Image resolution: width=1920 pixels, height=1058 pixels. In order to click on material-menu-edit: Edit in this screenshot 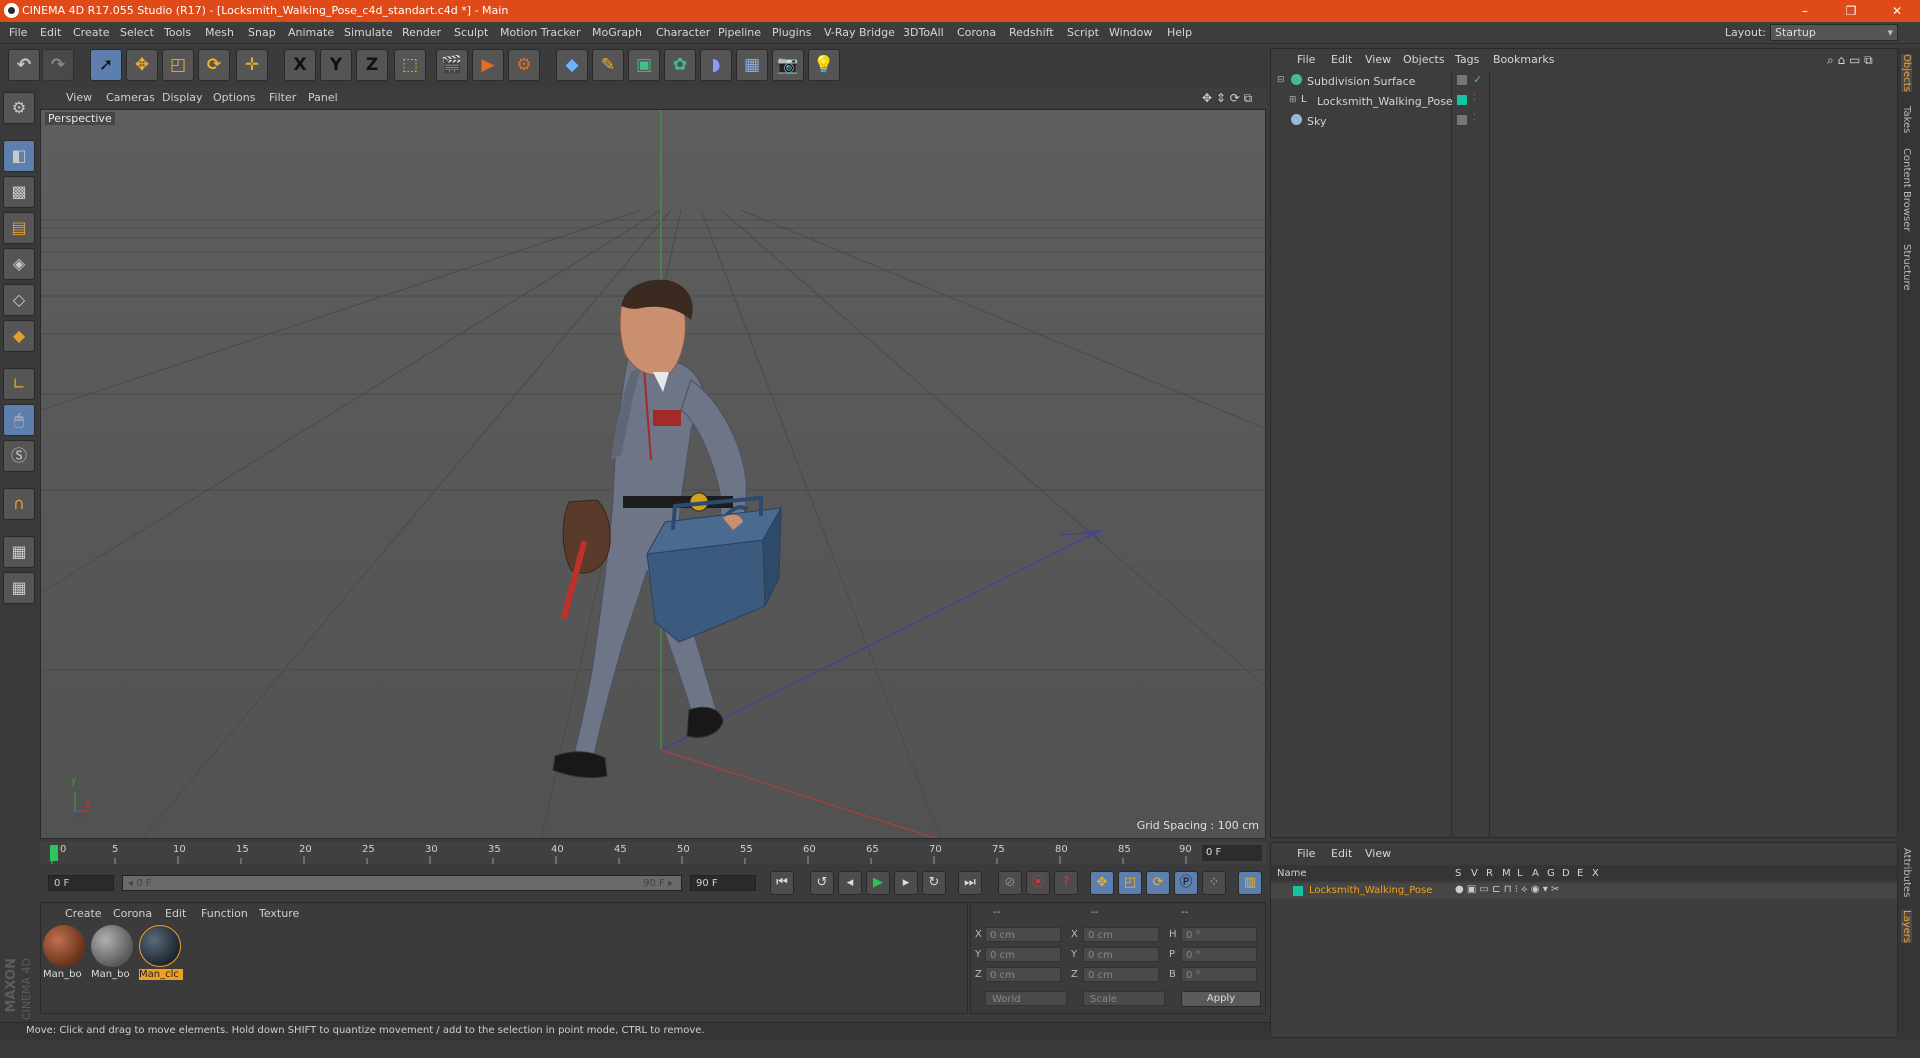, I will do `click(175, 913)`.